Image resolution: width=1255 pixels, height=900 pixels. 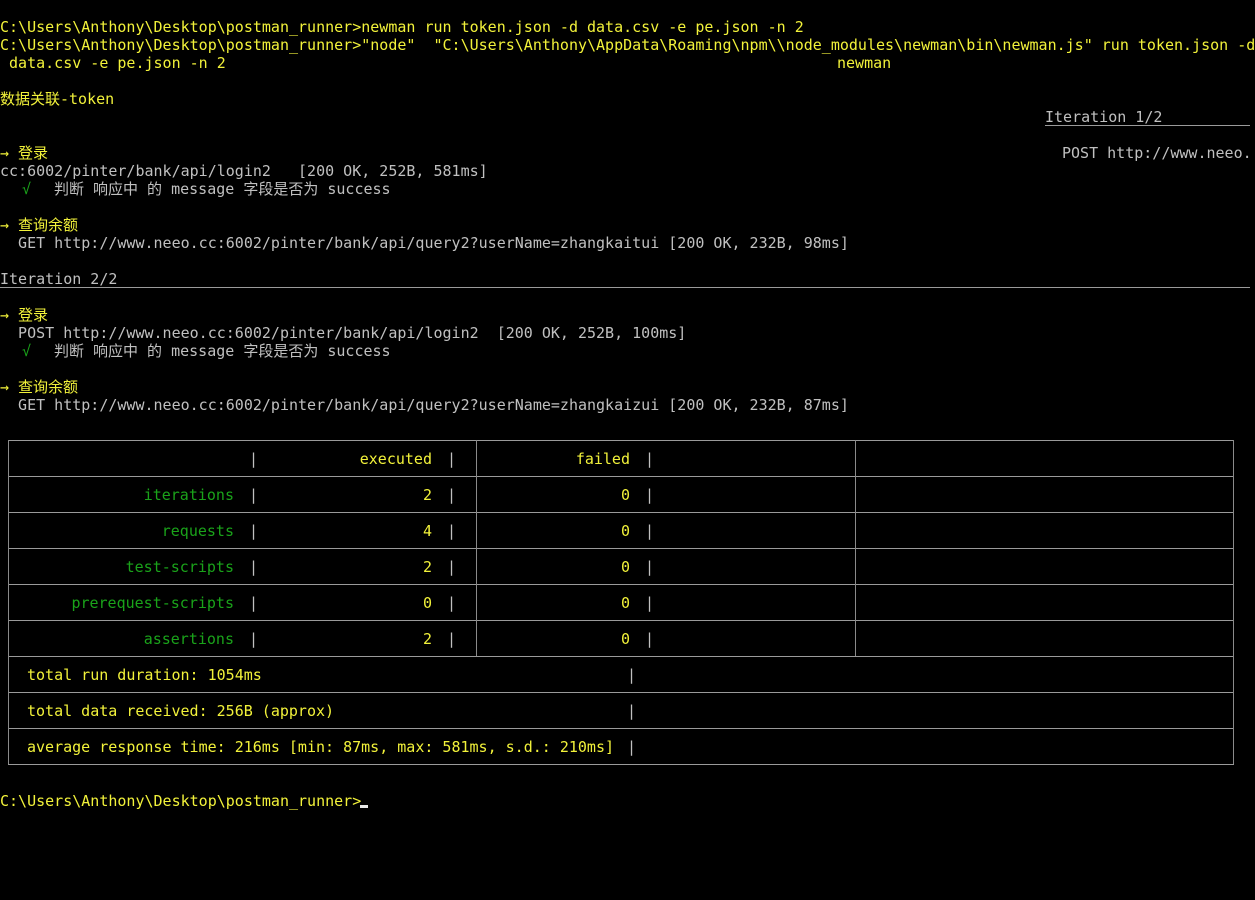 I want to click on row-label-test-scripts: test-scripts, so click(x=179, y=567).